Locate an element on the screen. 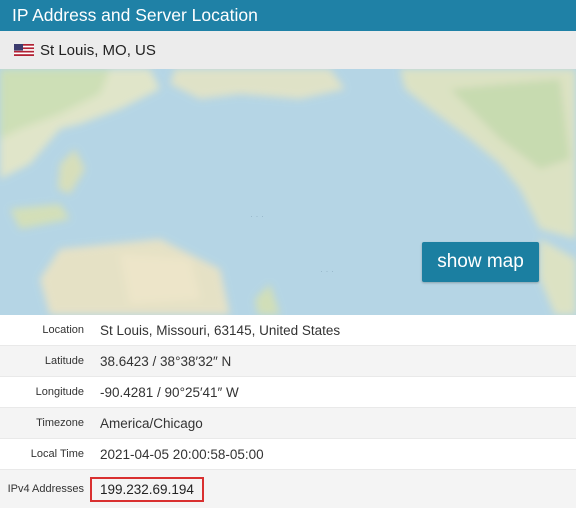 Image resolution: width=576 pixels, height=508 pixels. row-label: Local Time is located at coordinates (57, 454).